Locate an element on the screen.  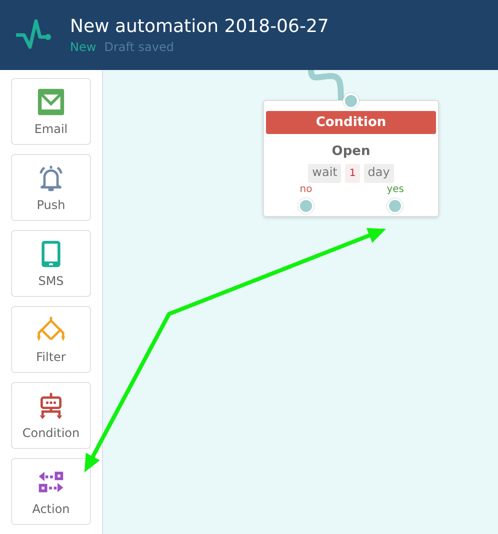
palette-item: Action is located at coordinates (51, 491).